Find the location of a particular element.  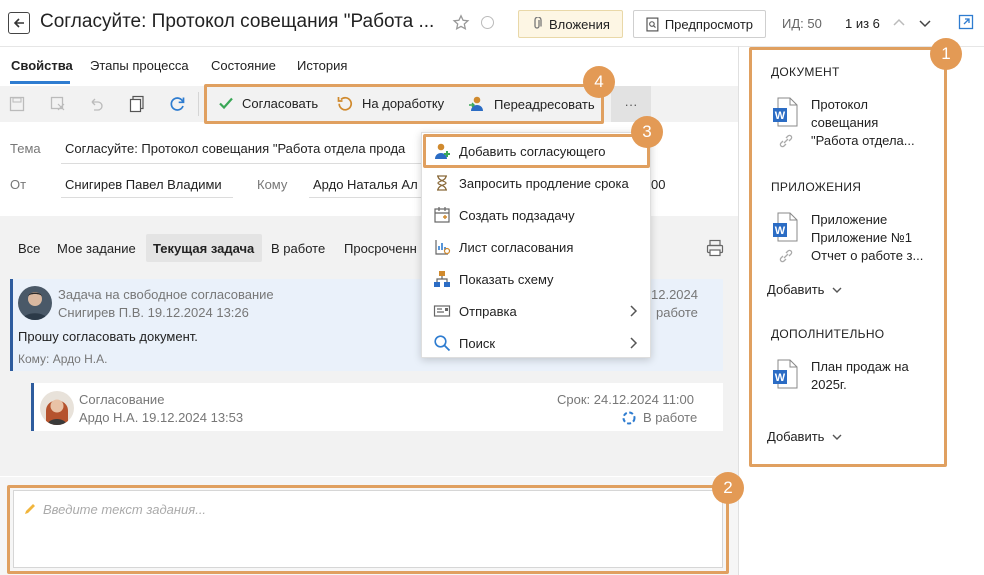

save-icon is located at coordinates (17, 104).